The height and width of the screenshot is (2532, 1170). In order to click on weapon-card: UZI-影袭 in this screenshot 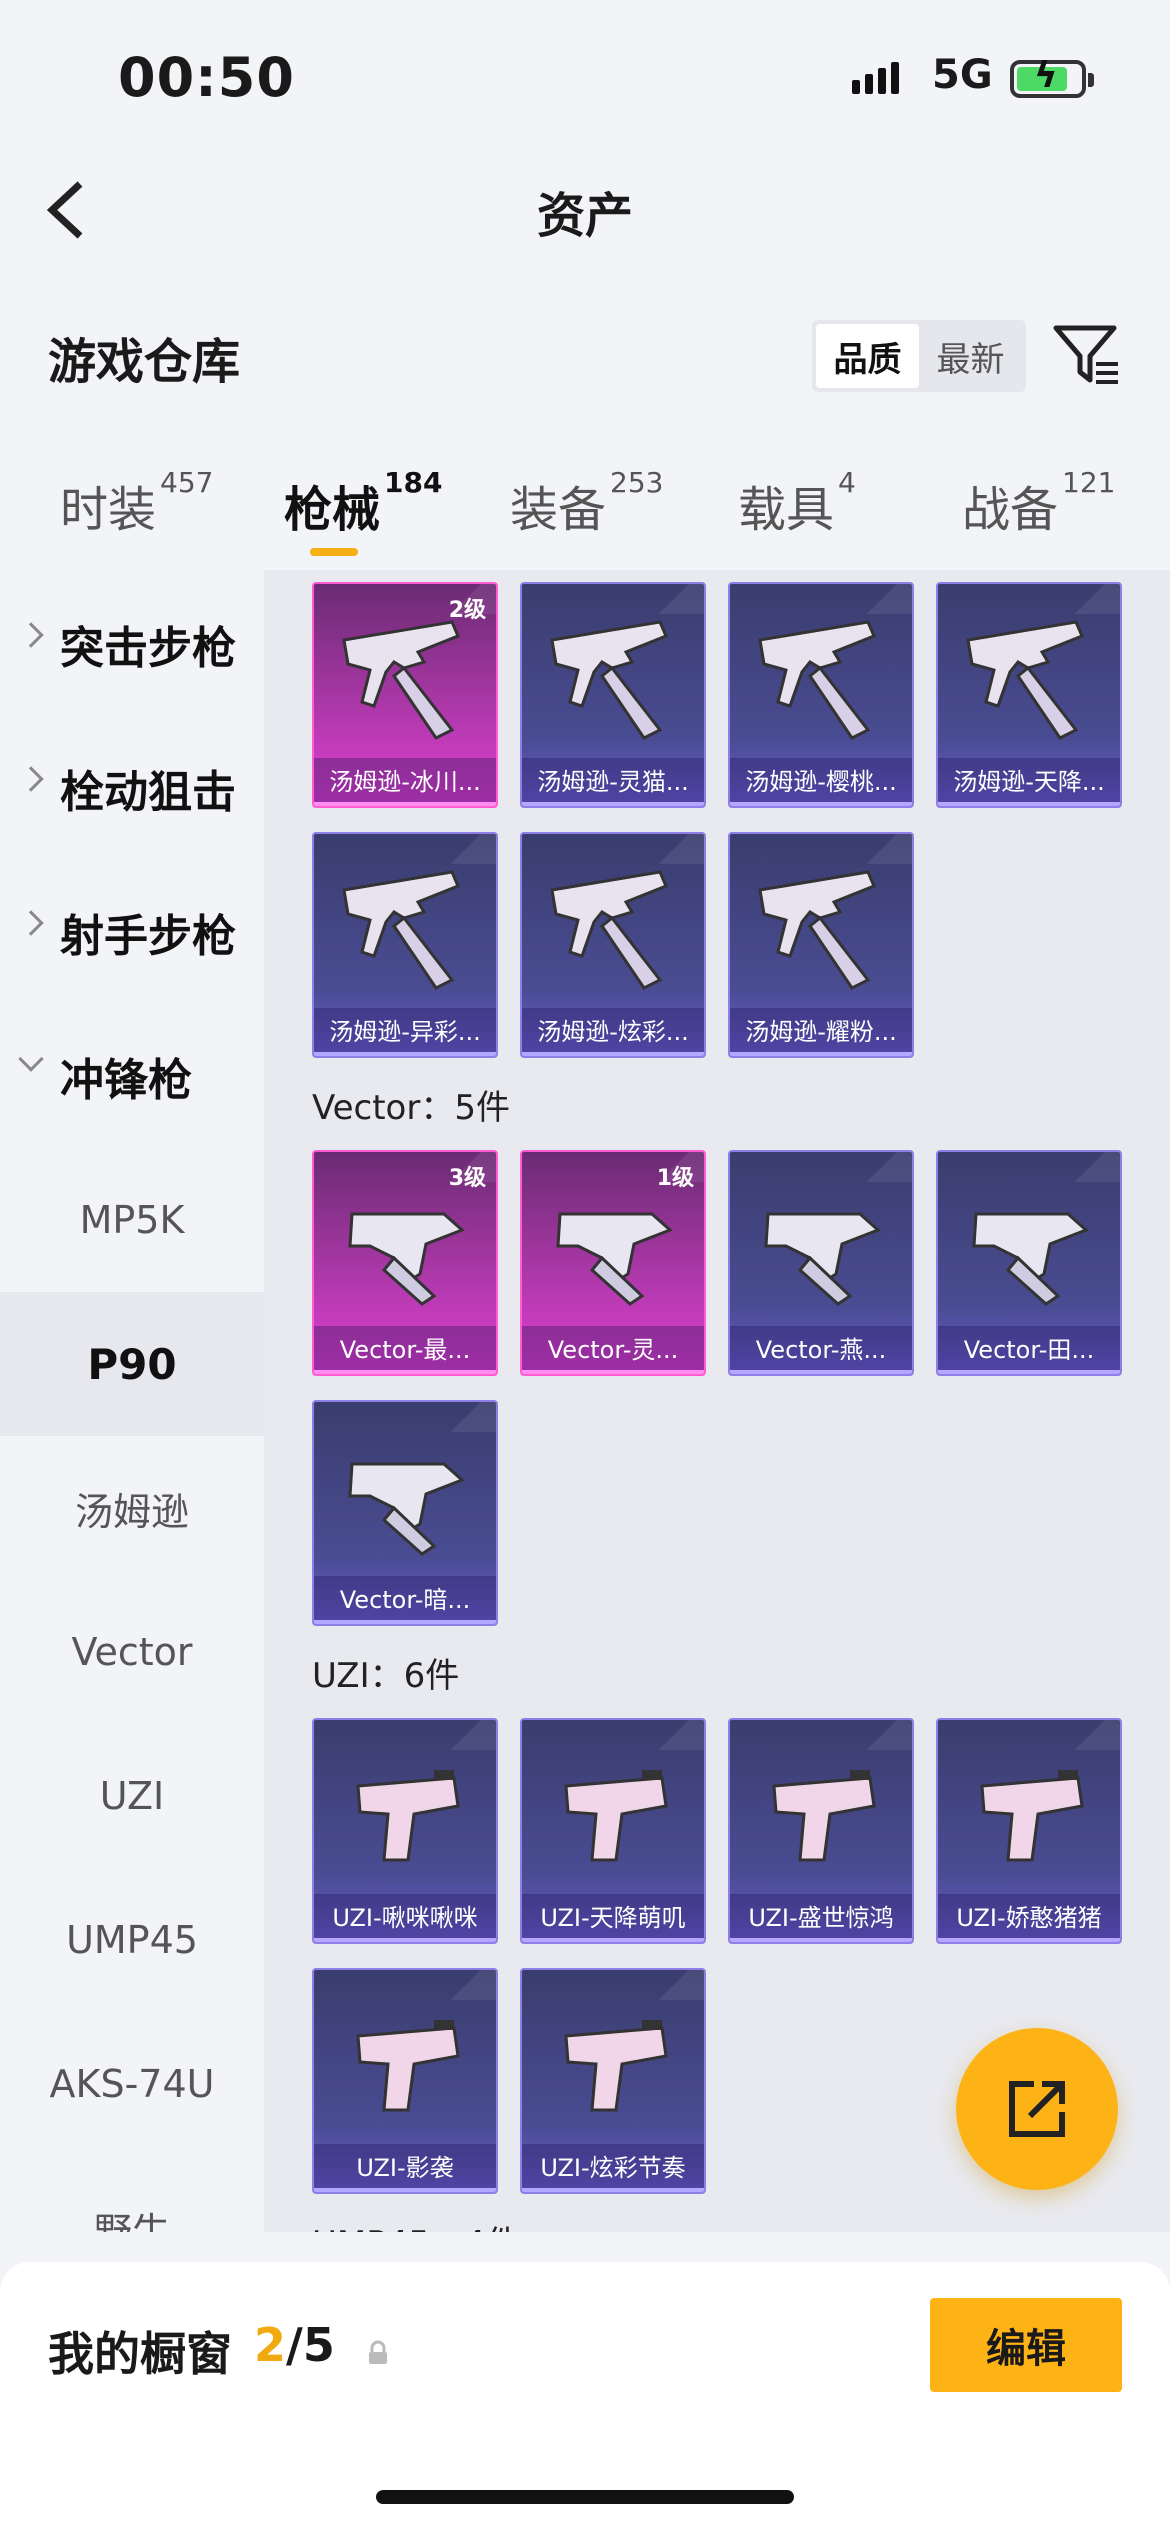, I will do `click(405, 2081)`.